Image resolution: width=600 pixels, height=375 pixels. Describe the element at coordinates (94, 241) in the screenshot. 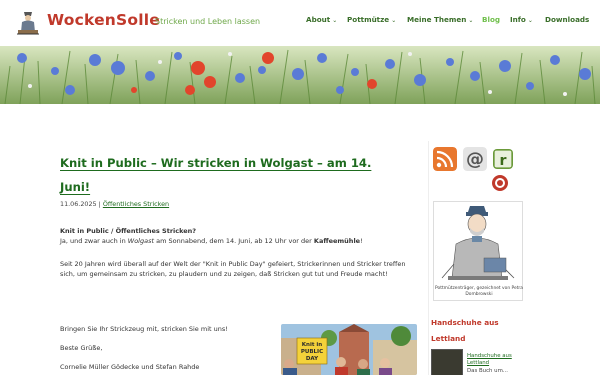

I see `intro-text: Ja, und zwar auch in` at that location.